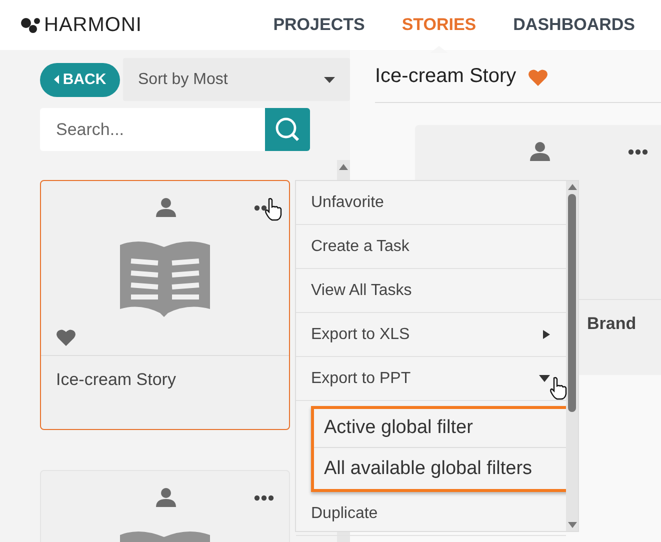  Describe the element at coordinates (31, 25) in the screenshot. I see `logo-icon` at that location.